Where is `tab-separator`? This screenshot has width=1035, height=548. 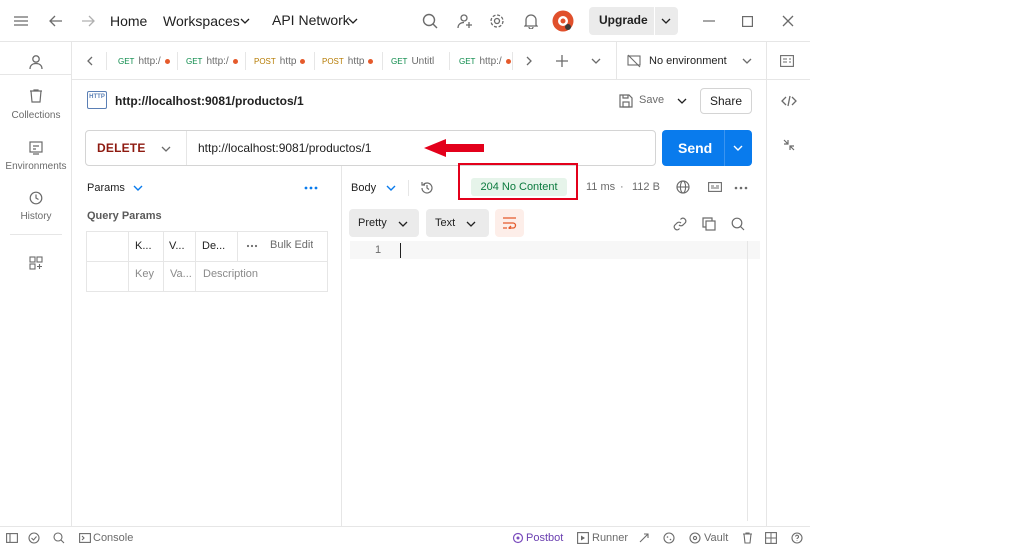
tab-separator is located at coordinates (449, 61).